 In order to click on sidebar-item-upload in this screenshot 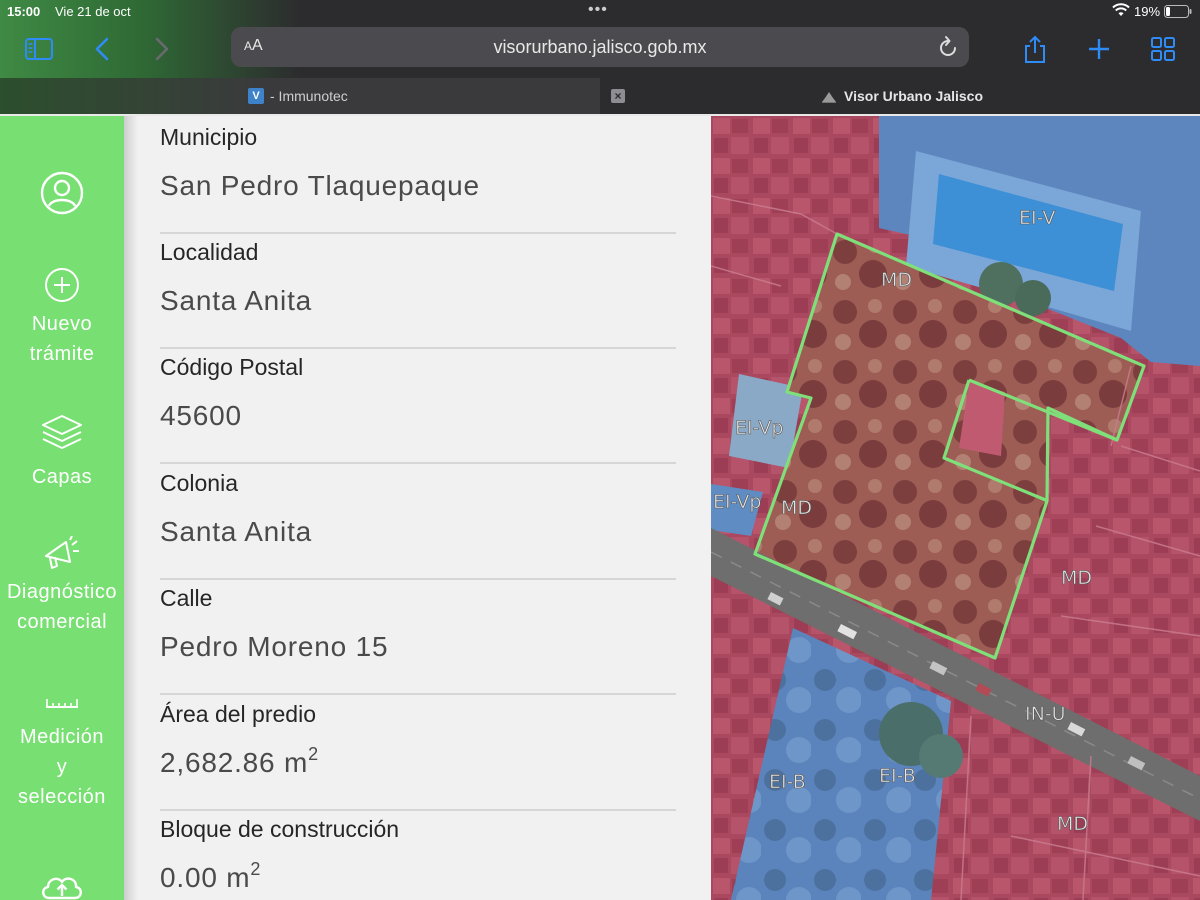, I will do `click(62, 885)`.